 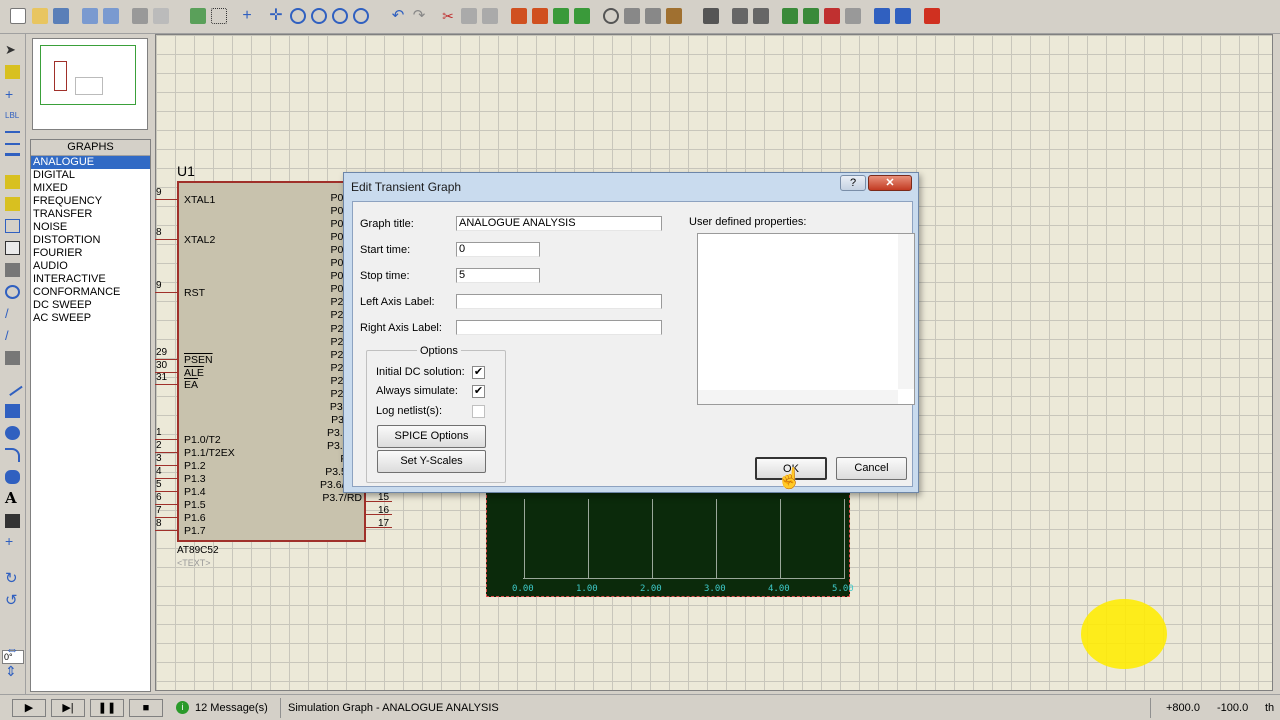 What do you see at coordinates (12, 411) in the screenshot?
I see `box-icon` at bounding box center [12, 411].